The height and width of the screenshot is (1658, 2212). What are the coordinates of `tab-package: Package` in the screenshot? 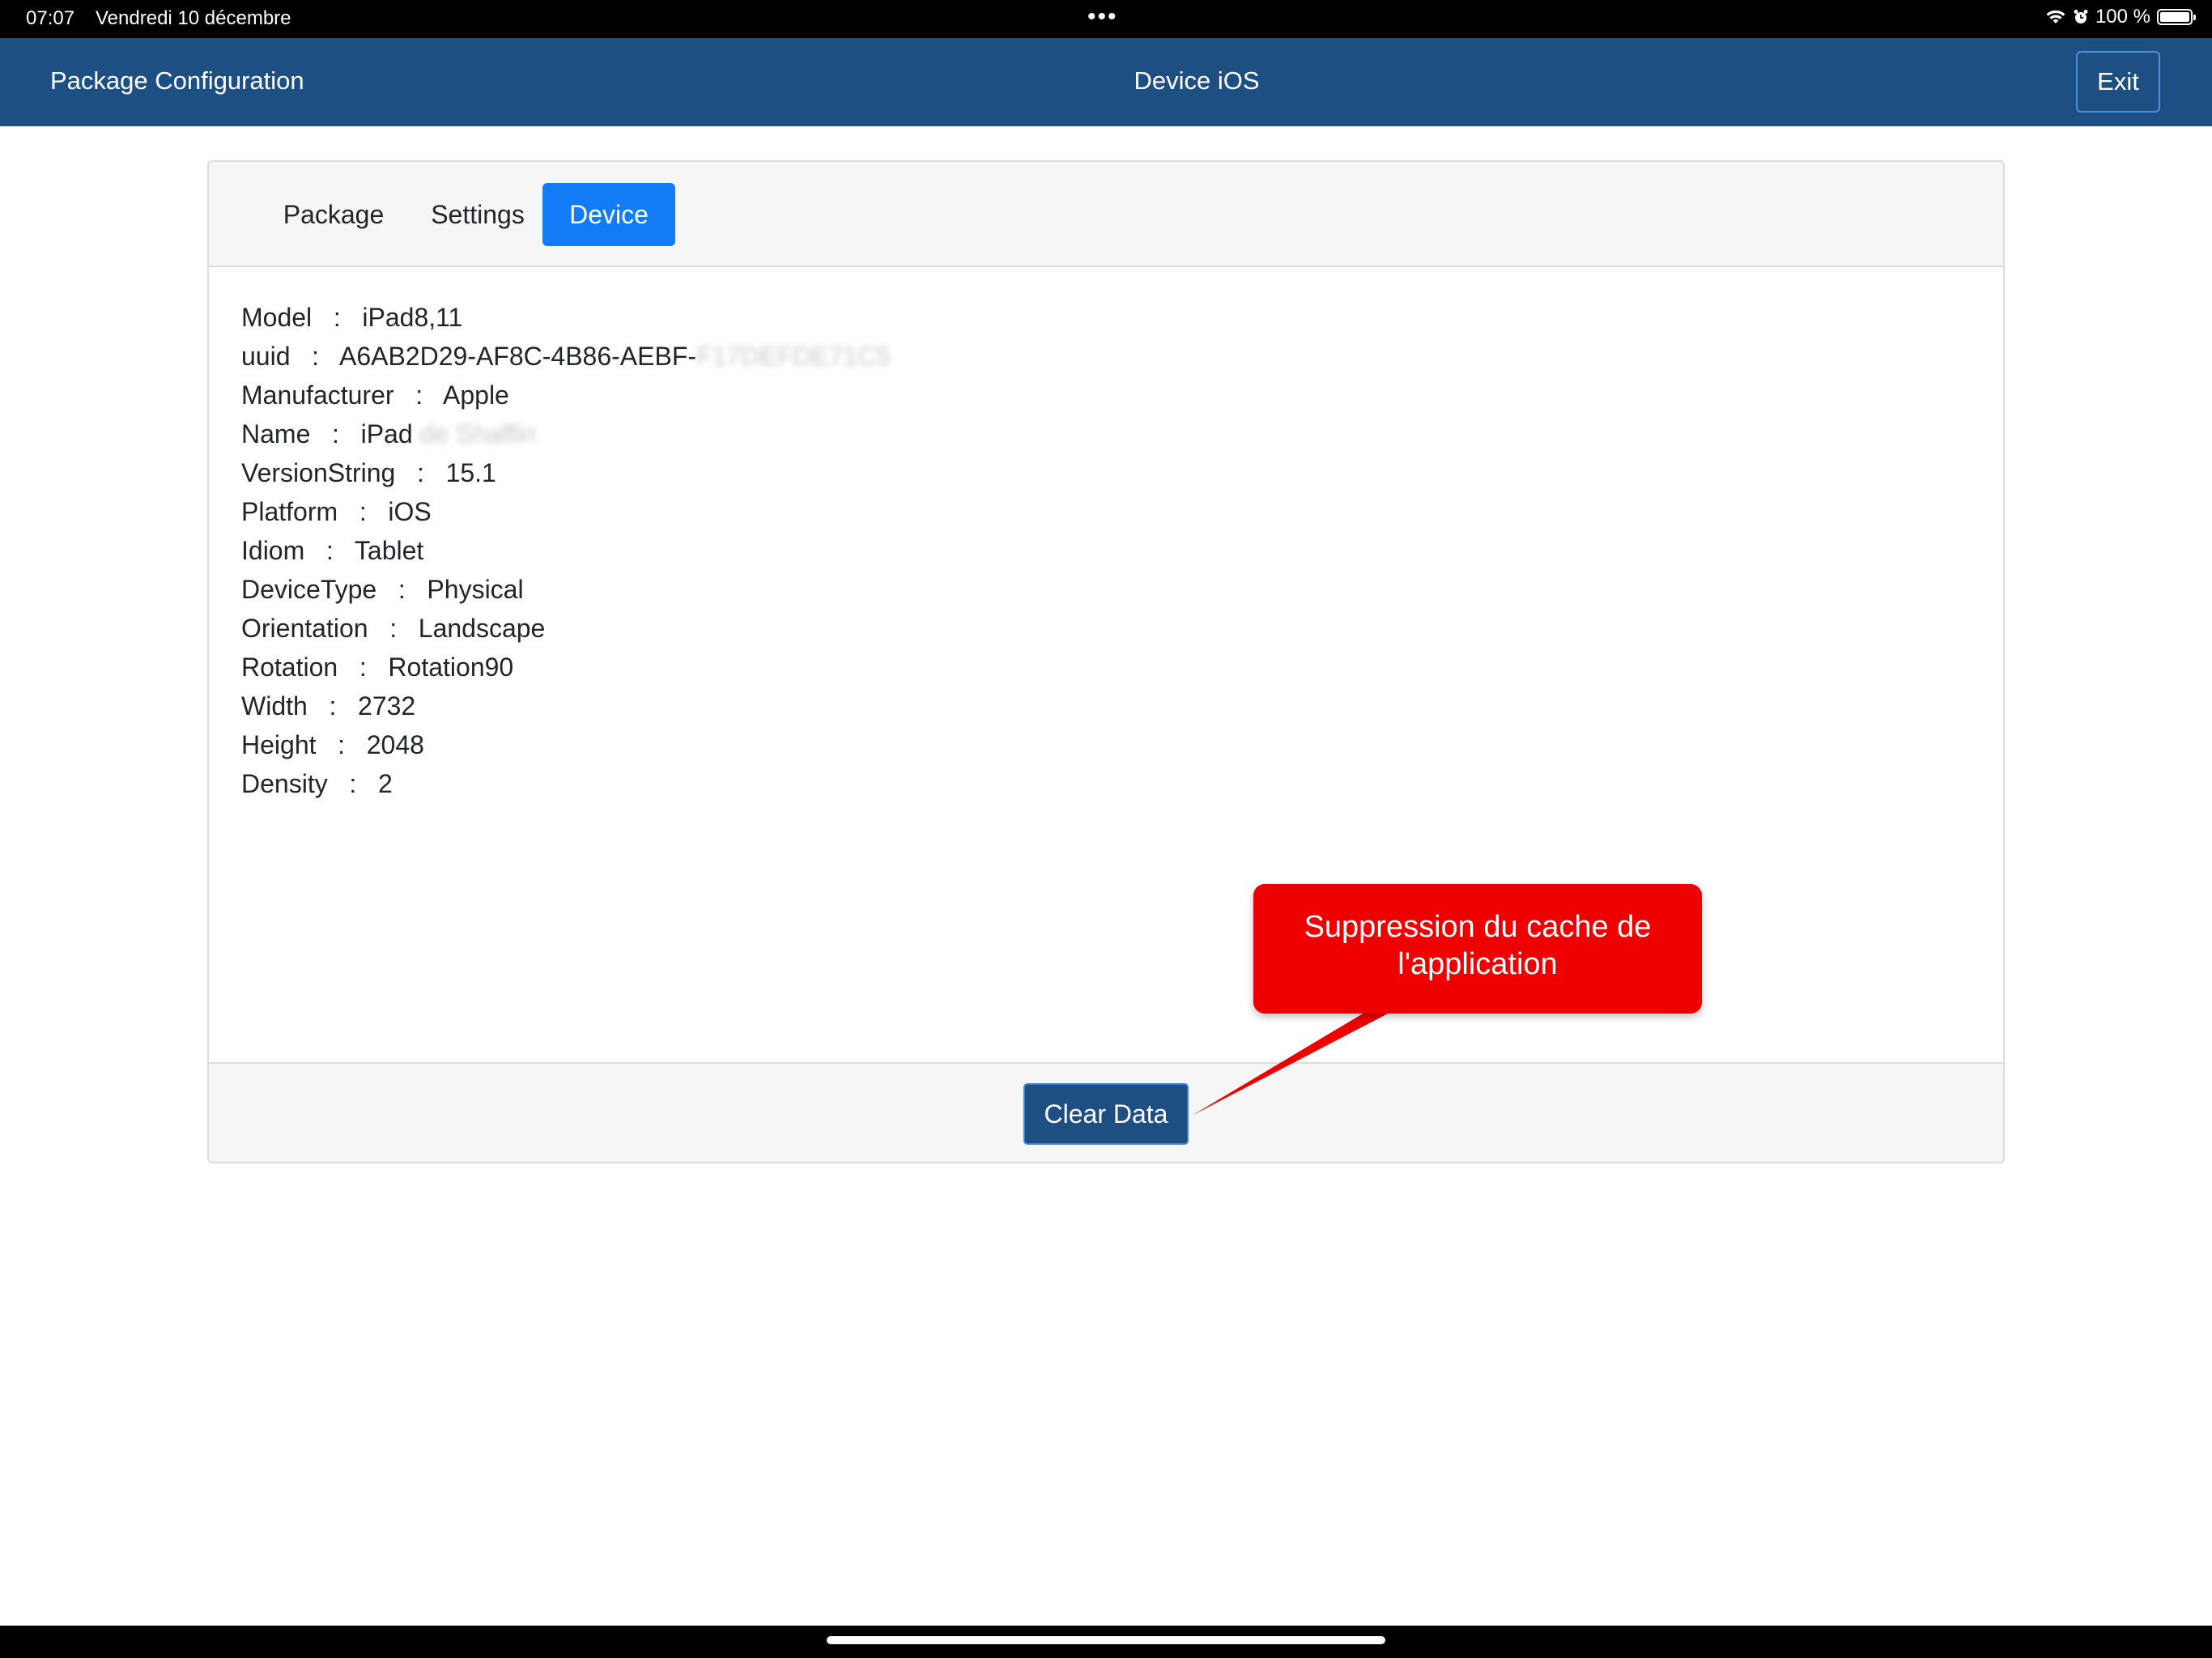 It's located at (334, 214).